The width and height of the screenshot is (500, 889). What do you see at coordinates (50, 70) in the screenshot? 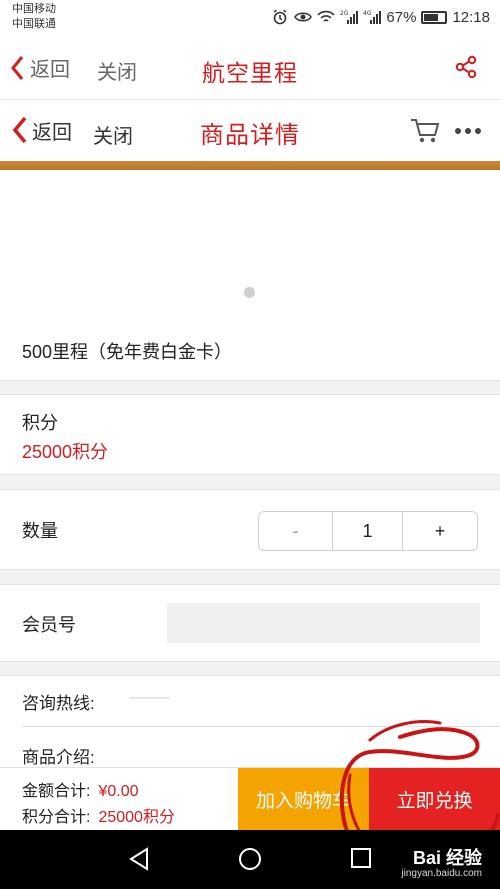
I see `outer-back-label: 返回` at bounding box center [50, 70].